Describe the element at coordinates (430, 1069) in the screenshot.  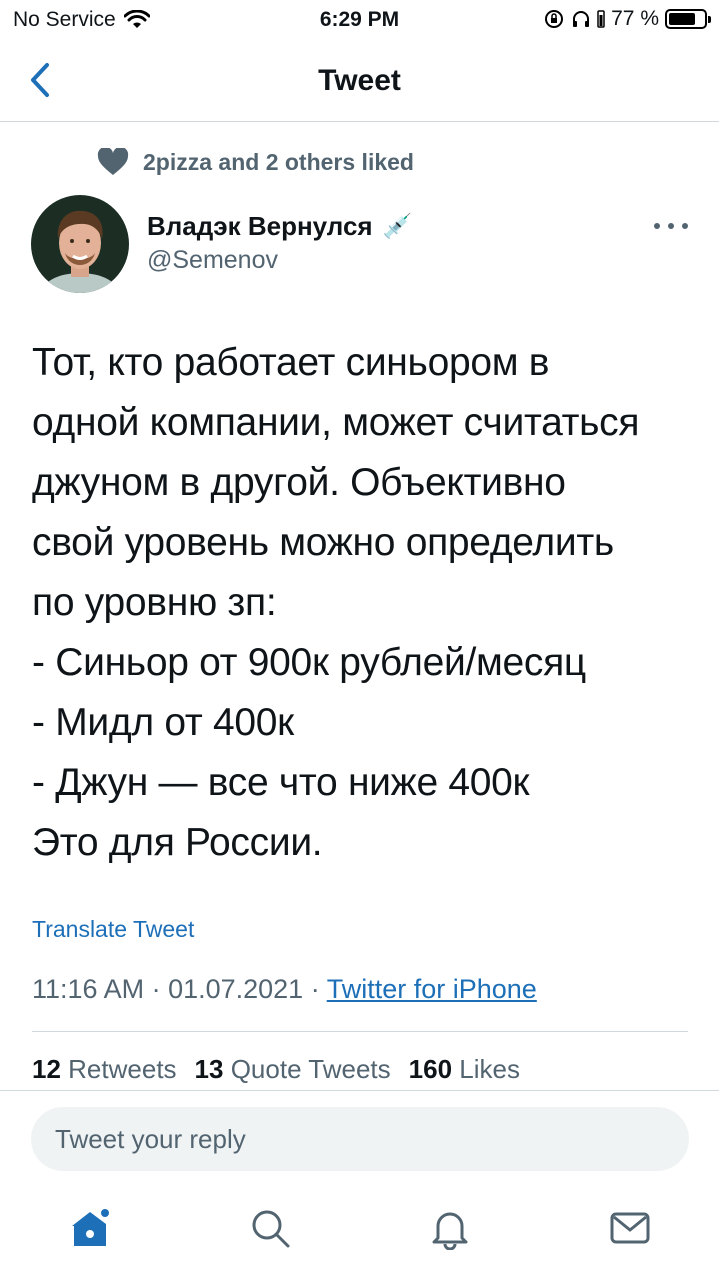
I see `likes-count: 160` at that location.